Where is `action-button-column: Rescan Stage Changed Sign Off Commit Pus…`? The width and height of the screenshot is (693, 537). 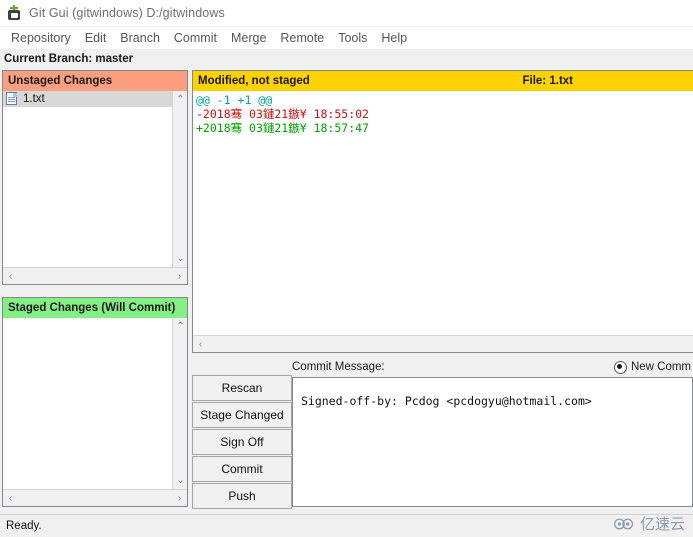 action-button-column: Rescan Stage Changed Sign Off Commit Pus… is located at coordinates (242, 442).